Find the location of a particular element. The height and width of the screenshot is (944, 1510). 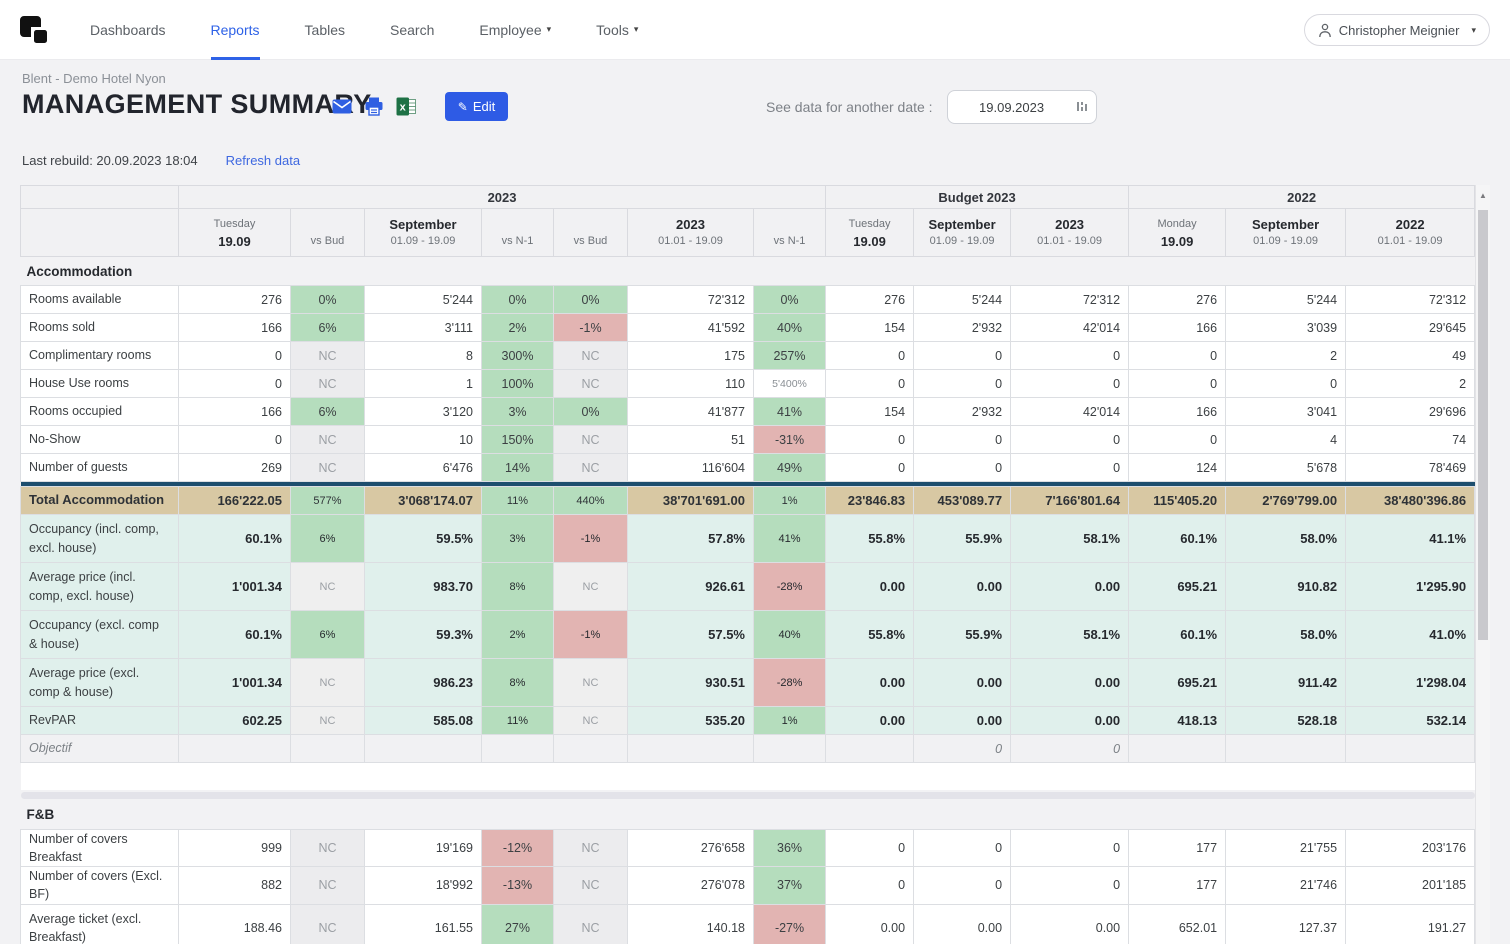

nav-label: Tables is located at coordinates (324, 29).